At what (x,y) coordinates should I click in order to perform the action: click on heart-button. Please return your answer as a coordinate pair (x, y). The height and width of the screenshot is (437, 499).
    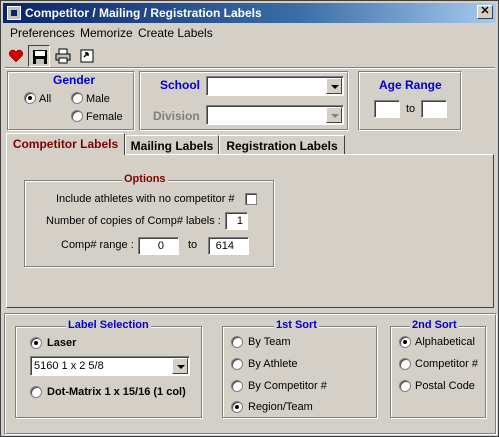
    Looking at the image, I should click on (16, 56).